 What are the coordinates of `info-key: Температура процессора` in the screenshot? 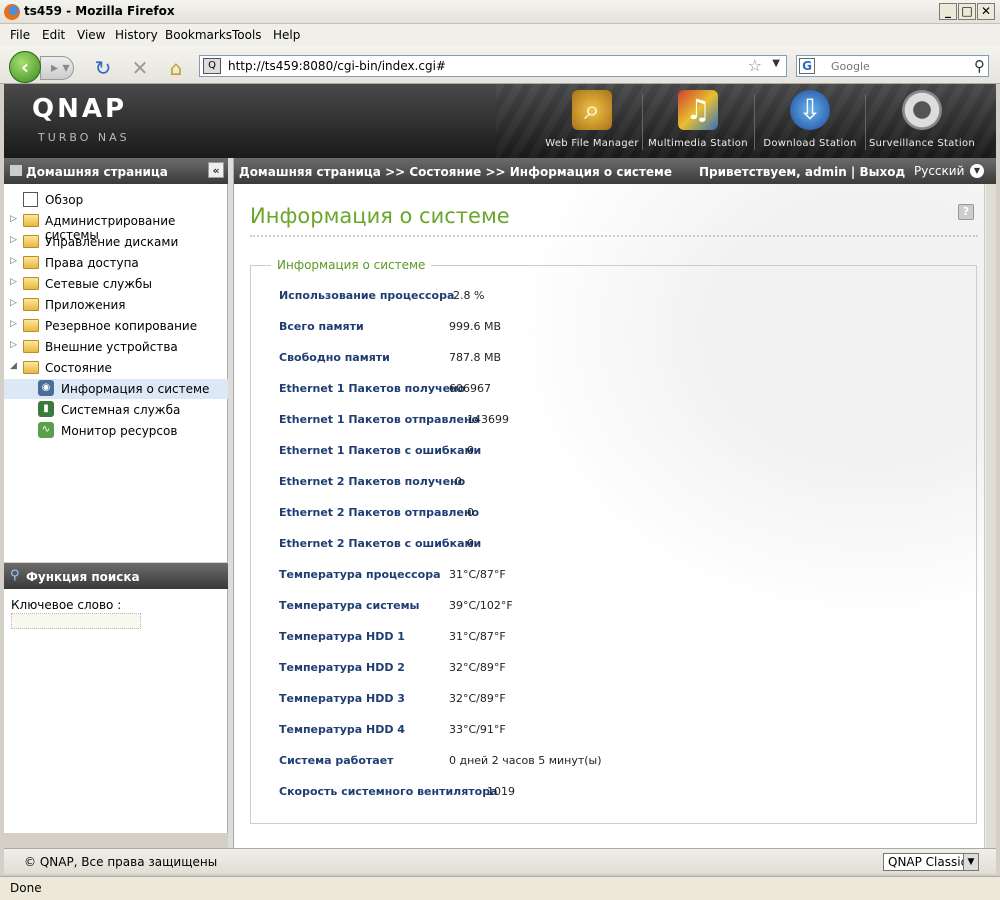 It's located at (360, 574).